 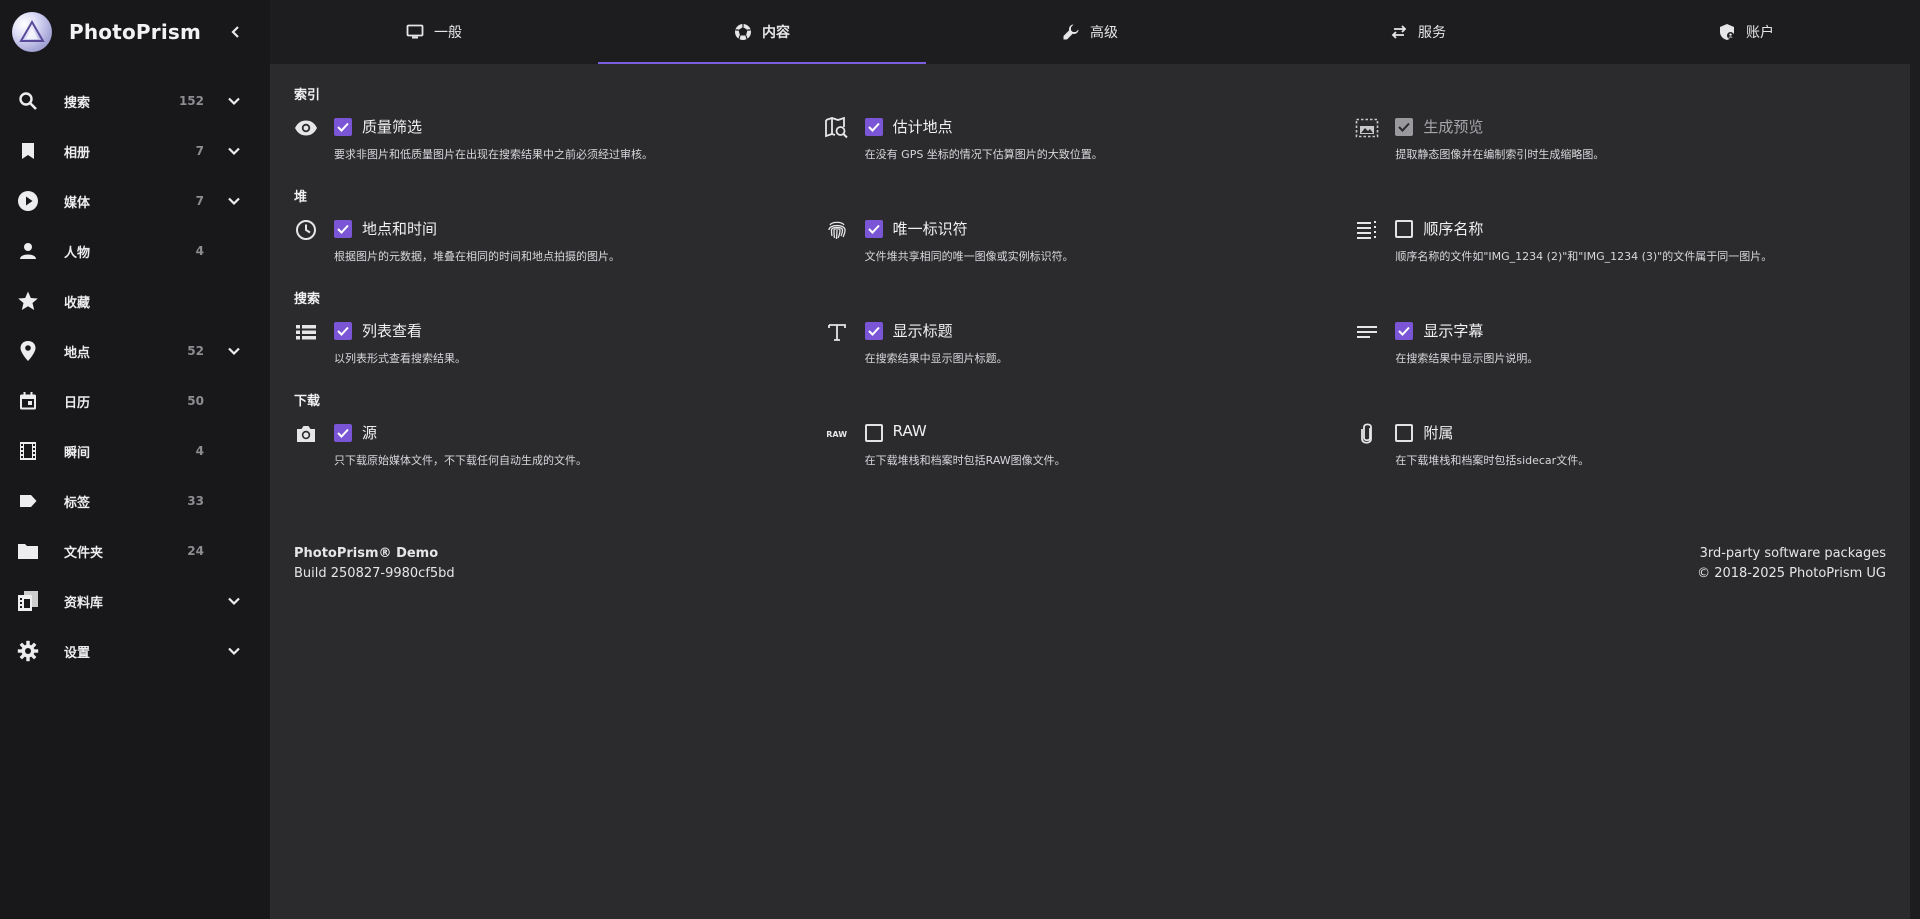 I want to click on option-description: 在下载堆栈和档案时包括sidecar文件。, so click(x=1492, y=460).